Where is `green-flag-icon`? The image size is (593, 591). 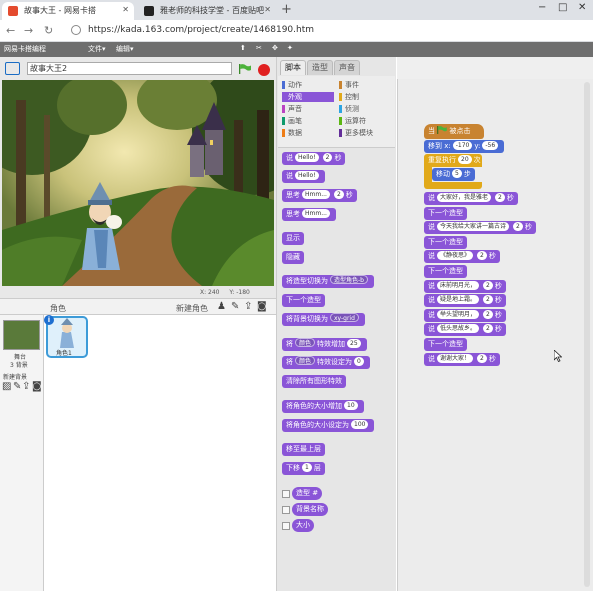 green-flag-icon is located at coordinates (245, 69).